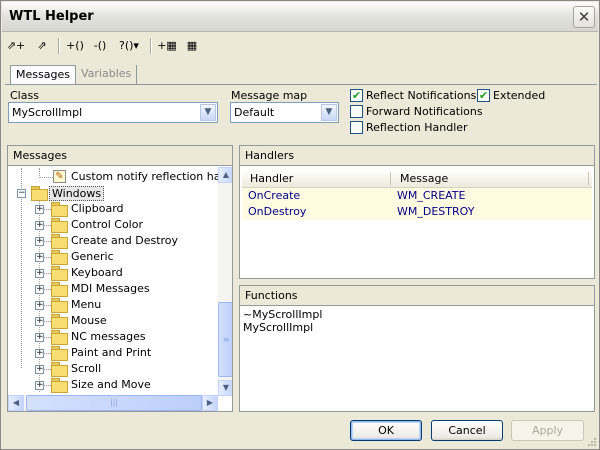  I want to click on collapse-icon: −, so click(21, 193).